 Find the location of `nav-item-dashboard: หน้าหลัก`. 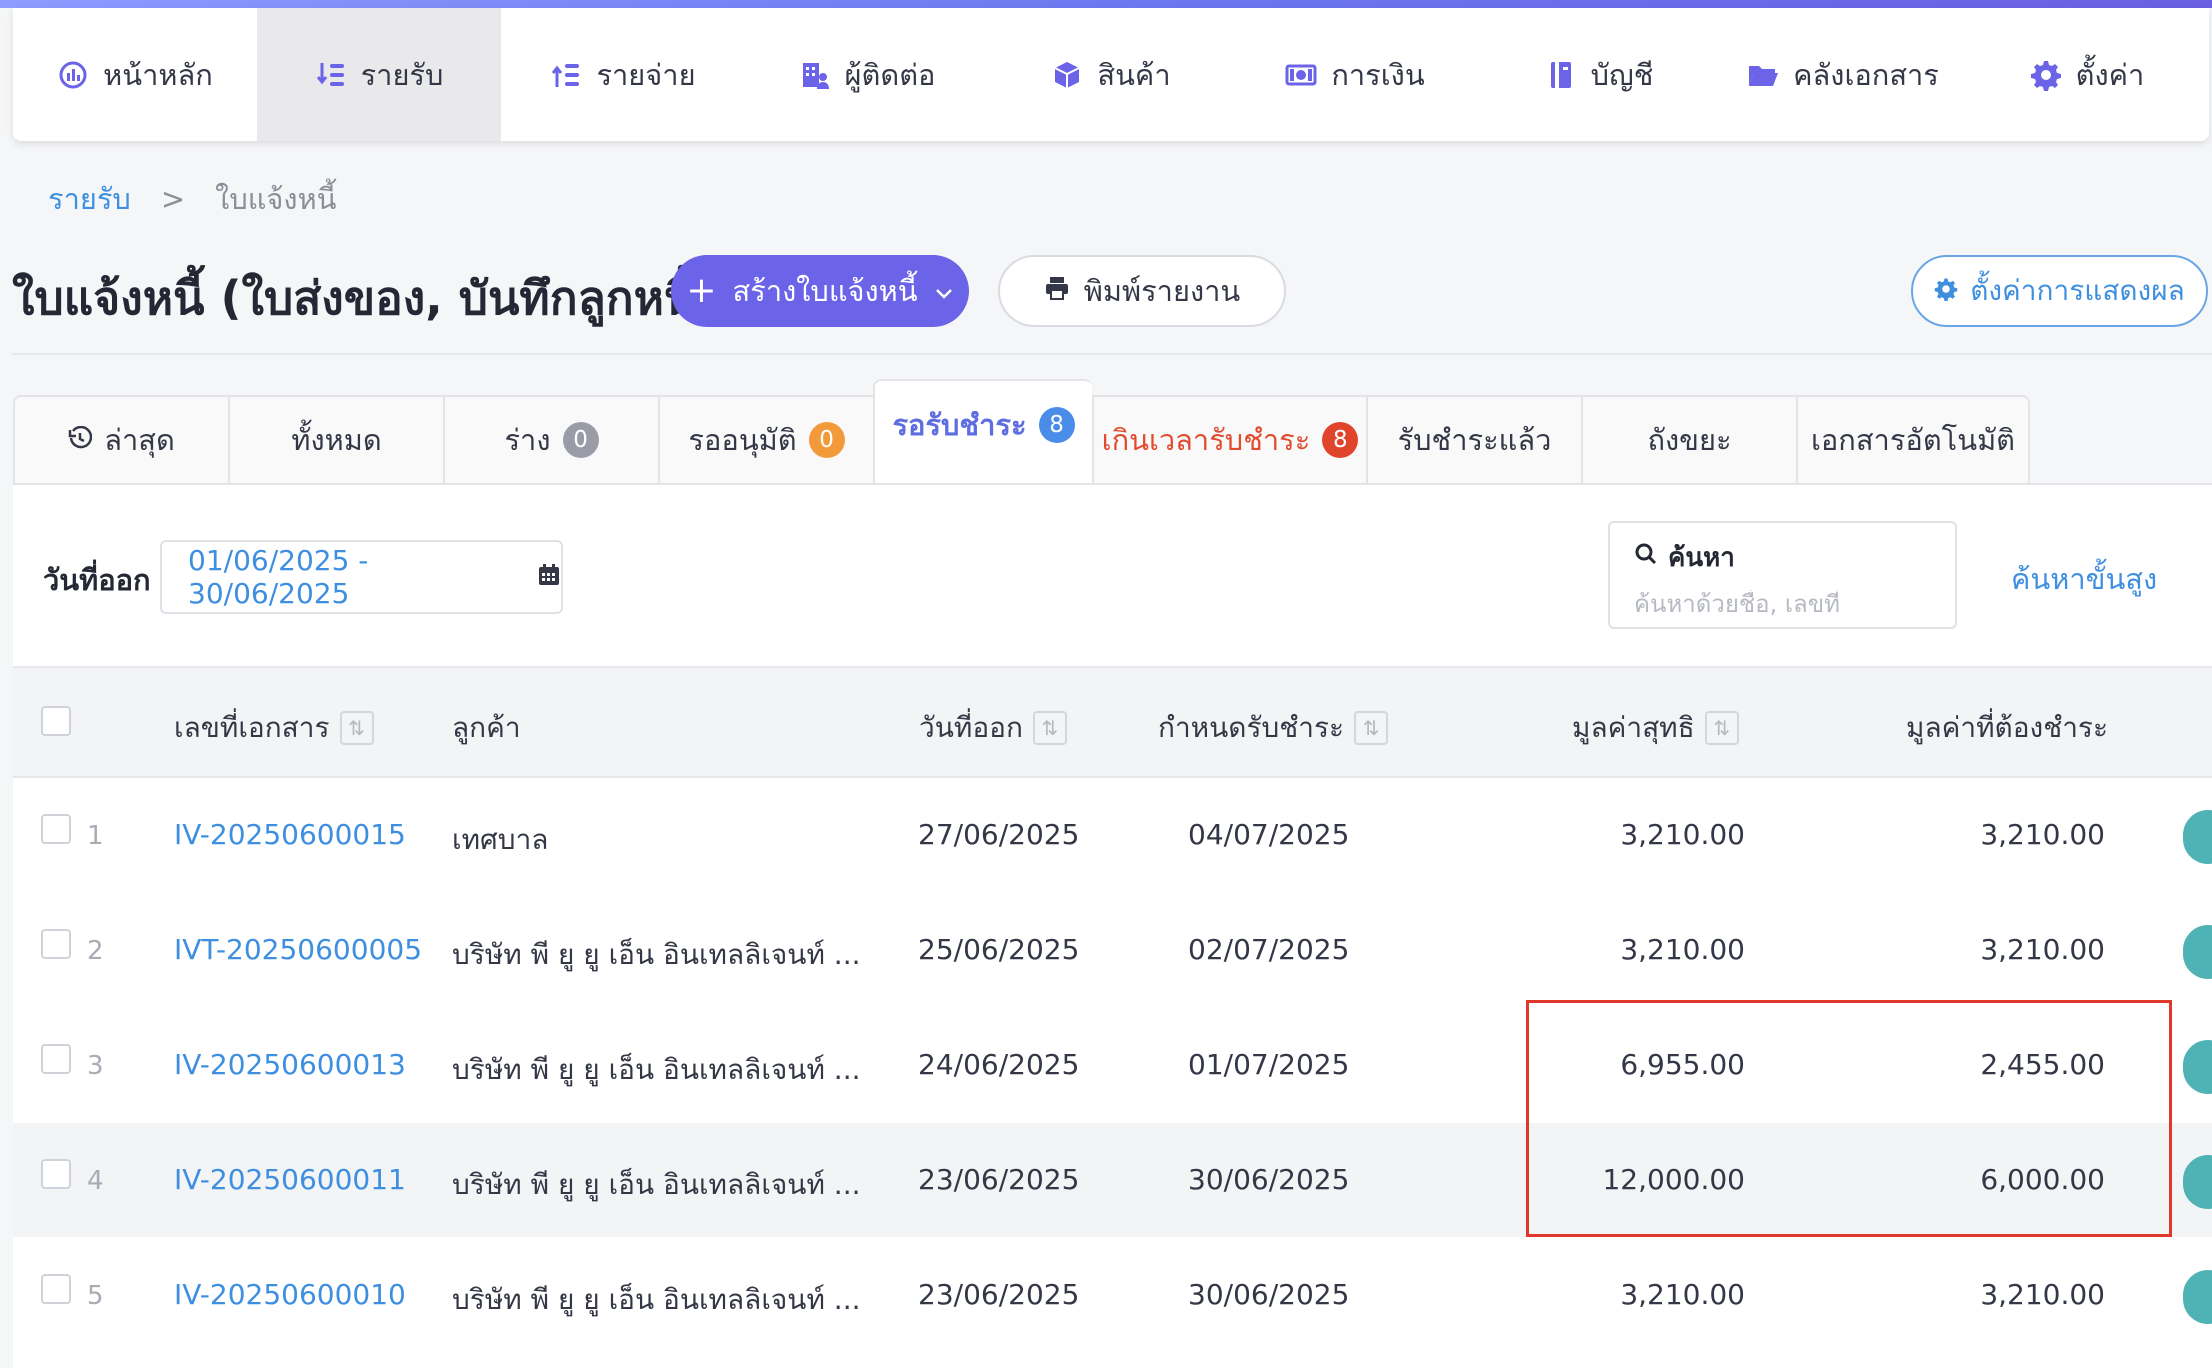

nav-item-dashboard: หน้าหลัก is located at coordinates (135, 74).